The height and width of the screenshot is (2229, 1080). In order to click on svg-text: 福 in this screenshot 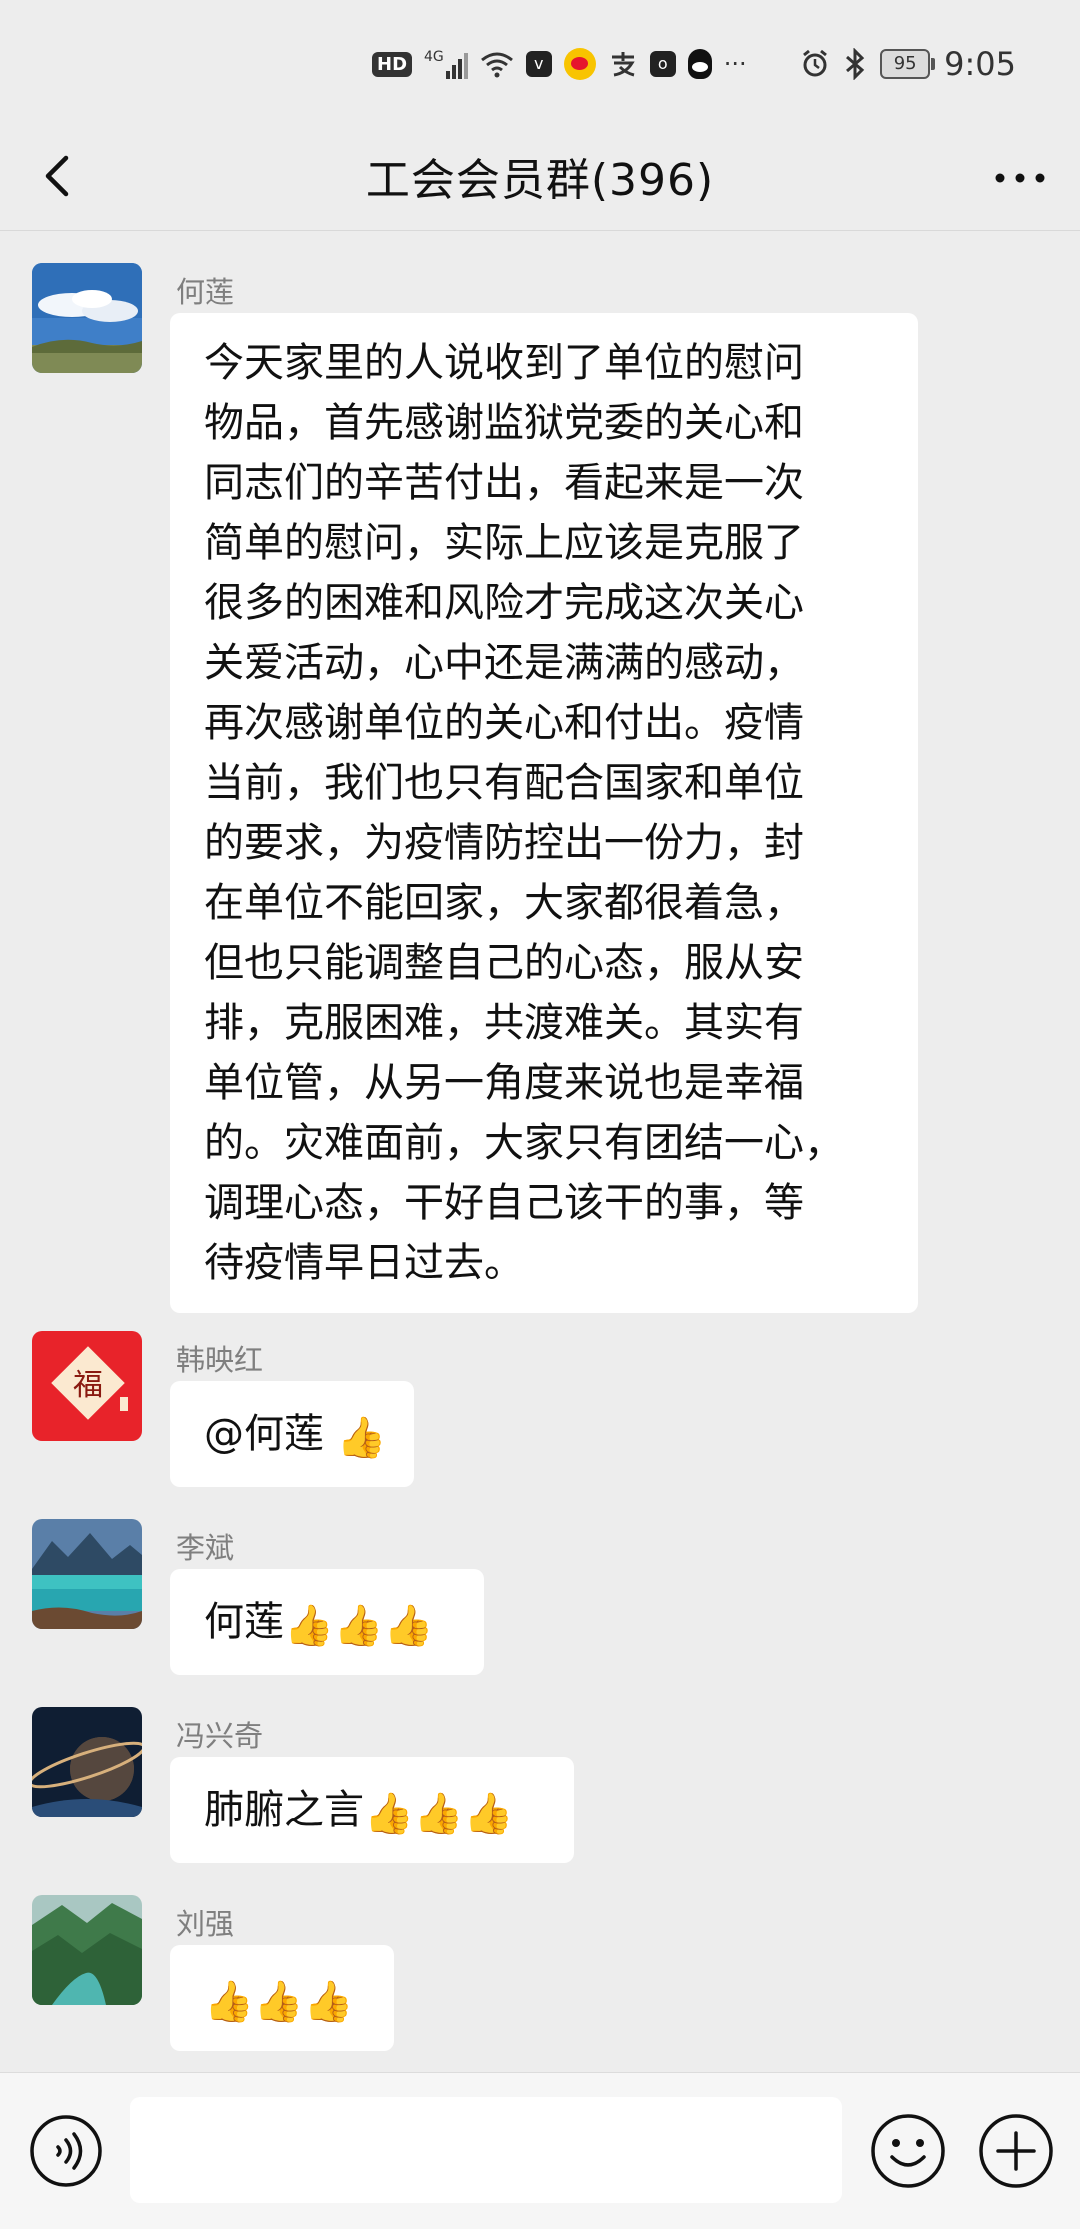, I will do `click(88, 1385)`.